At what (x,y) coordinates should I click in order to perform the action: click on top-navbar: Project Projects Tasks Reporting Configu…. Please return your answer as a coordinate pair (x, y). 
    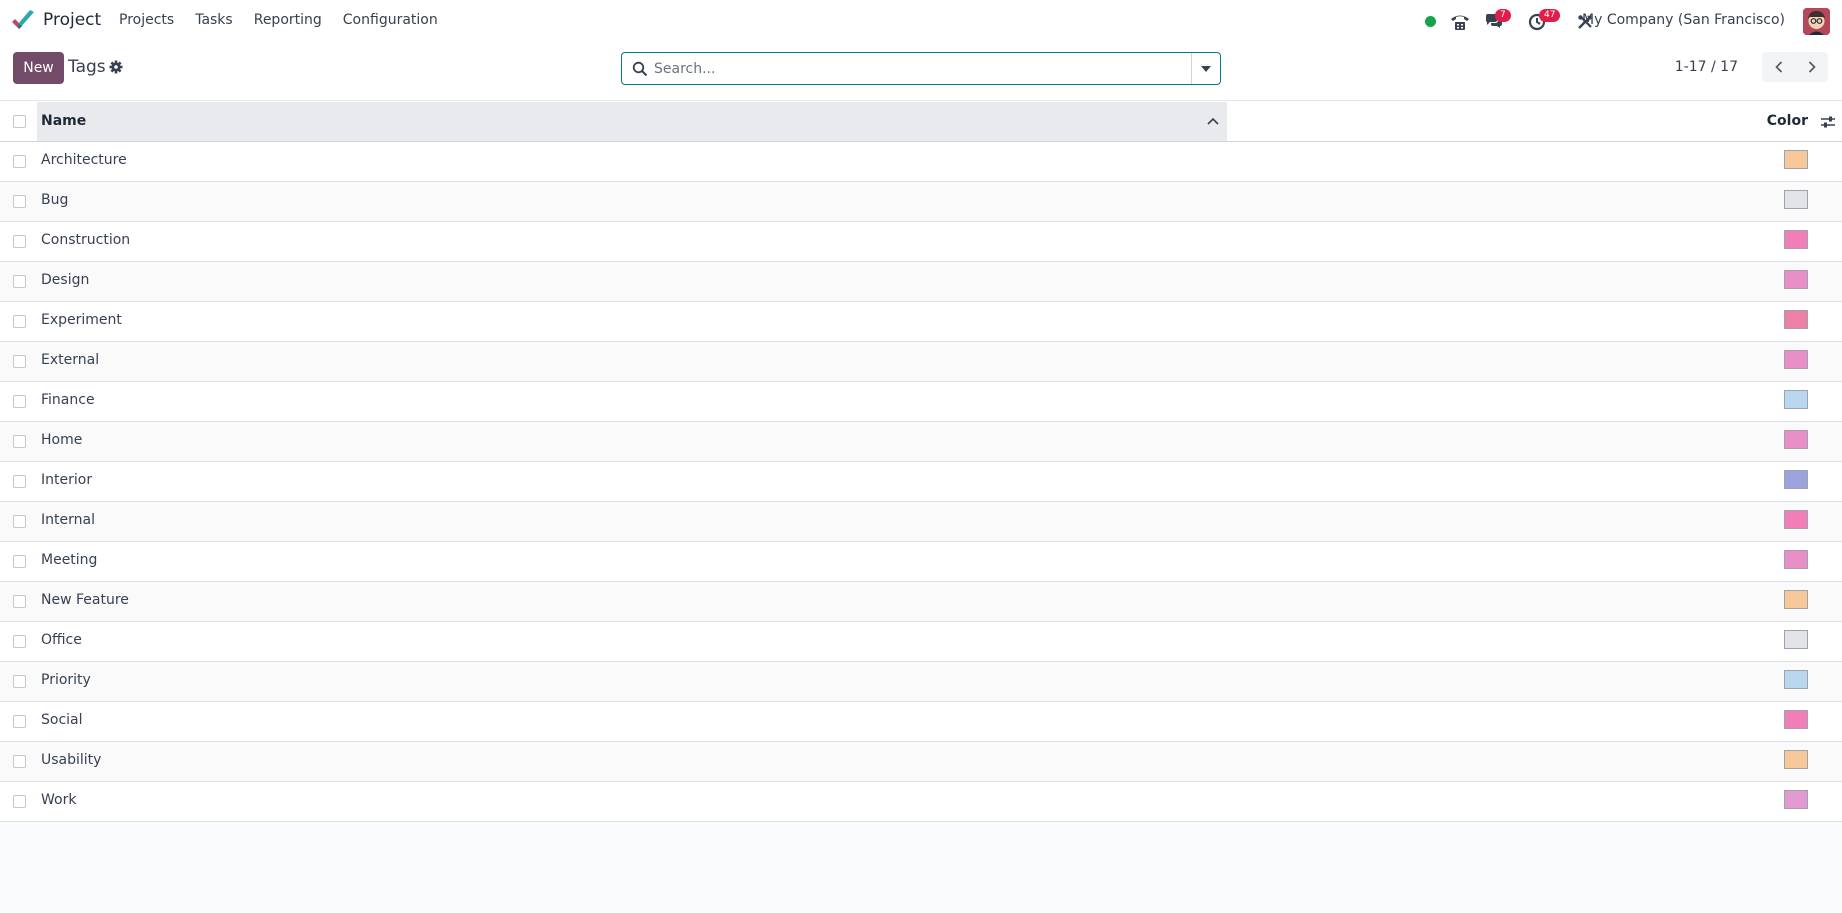
    Looking at the image, I should click on (921, 21).